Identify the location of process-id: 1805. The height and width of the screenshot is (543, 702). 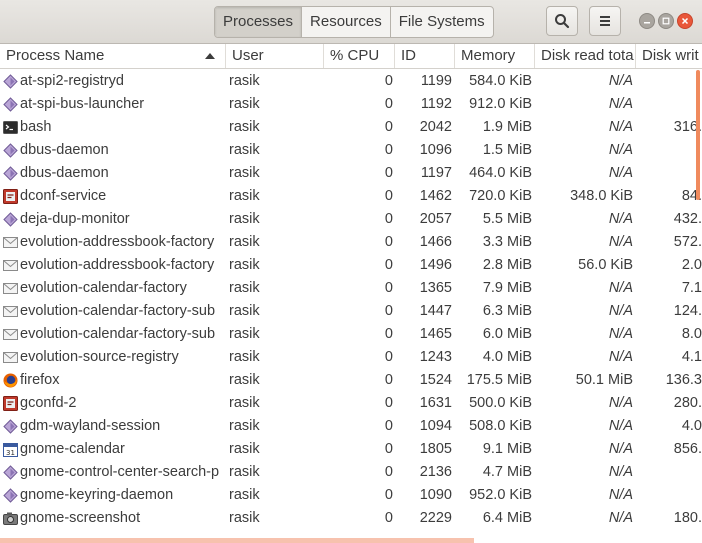
(435, 449).